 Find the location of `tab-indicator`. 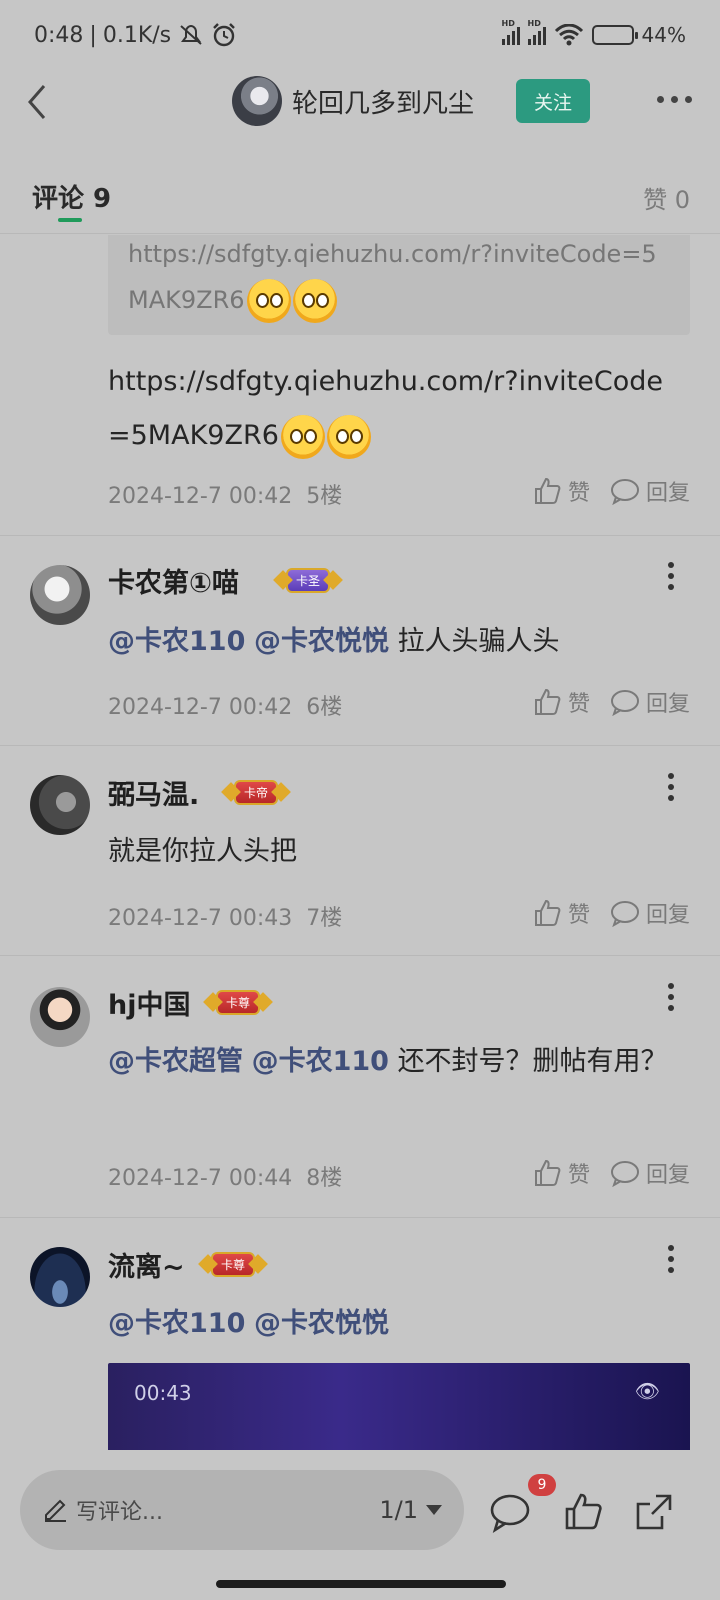

tab-indicator is located at coordinates (70, 220).